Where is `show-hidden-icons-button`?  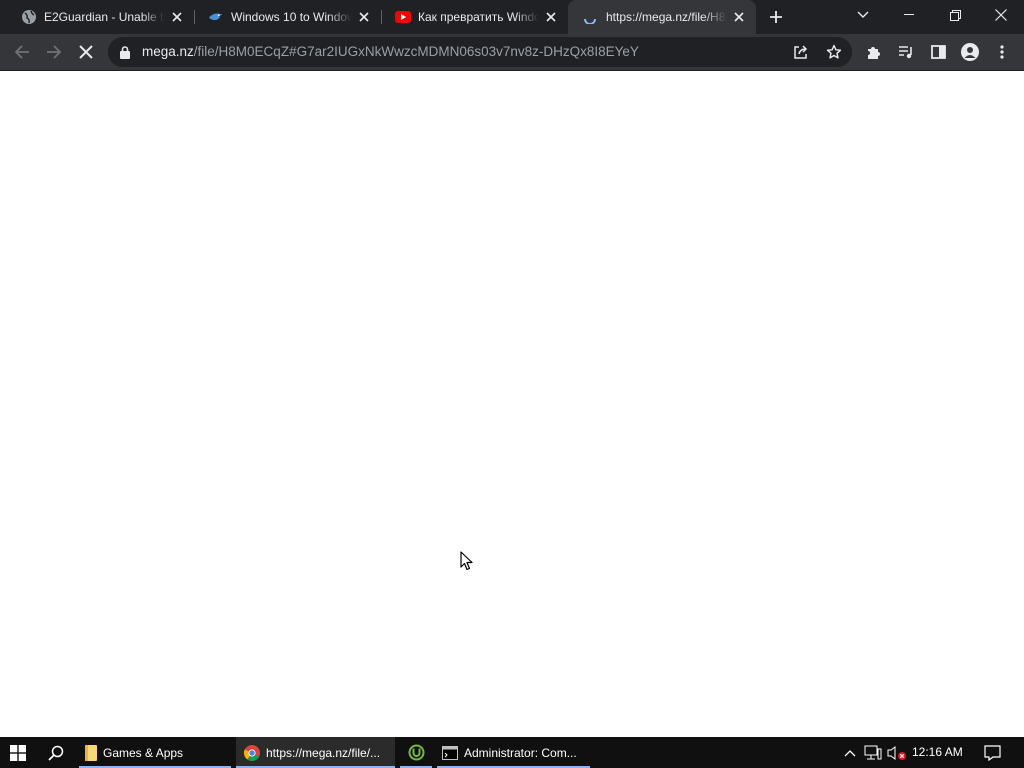 show-hidden-icons-button is located at coordinates (850, 752).